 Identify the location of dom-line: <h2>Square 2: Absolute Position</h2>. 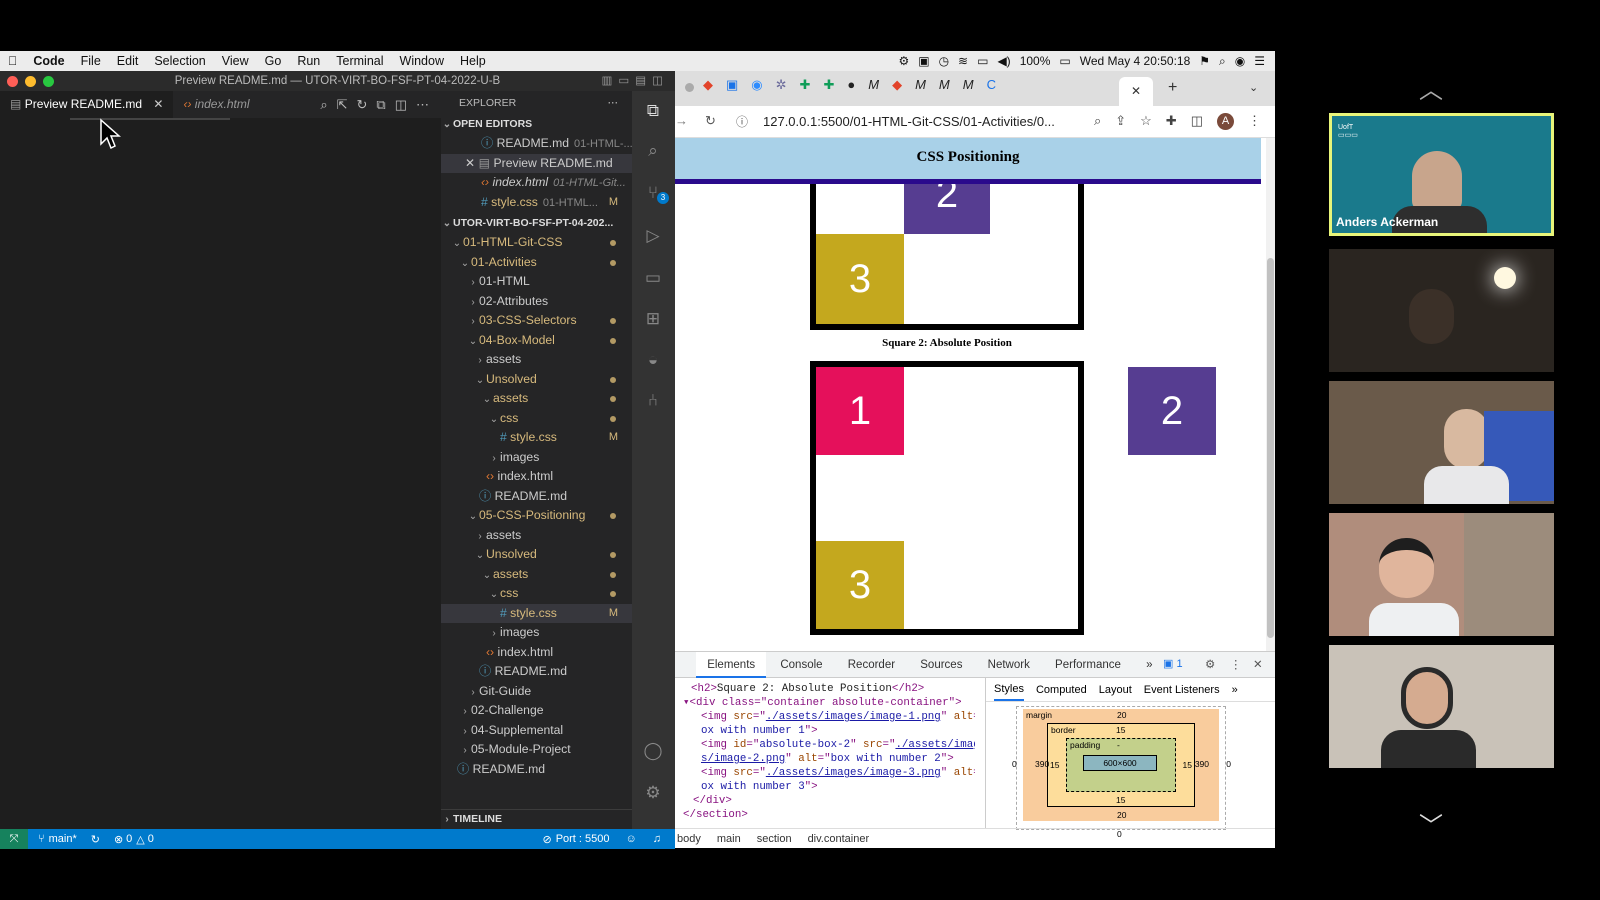
(827, 689).